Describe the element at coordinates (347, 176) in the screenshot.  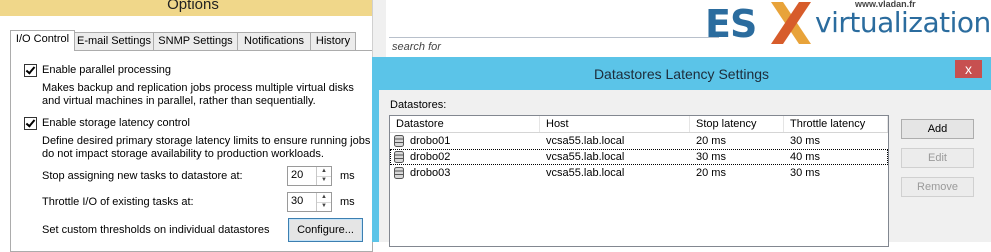
I see `stop-assigning-unit: ms` at that location.